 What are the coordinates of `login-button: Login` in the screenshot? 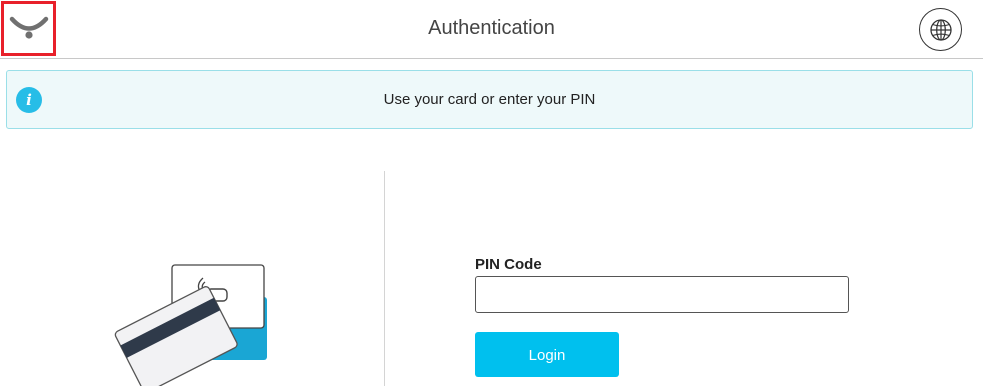 It's located at (547, 354).